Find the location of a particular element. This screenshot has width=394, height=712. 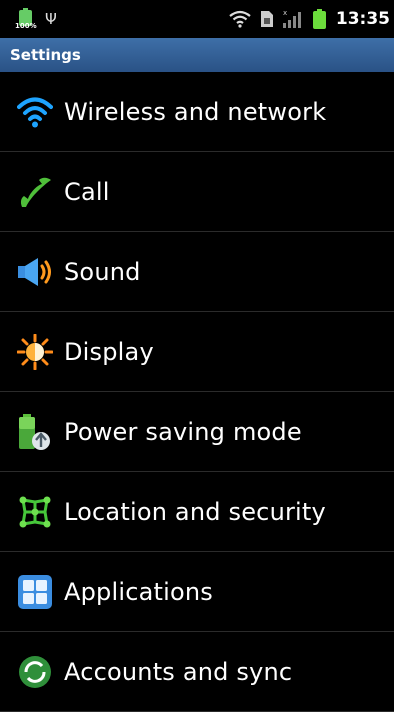

settings-item-label: Location and security is located at coordinates (195, 511).